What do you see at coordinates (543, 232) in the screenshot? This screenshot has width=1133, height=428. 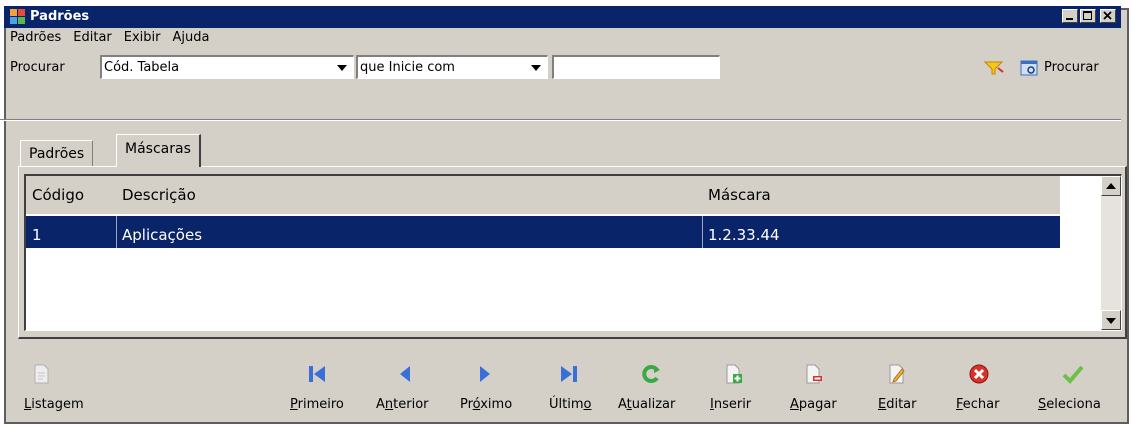 I see `table-row: 1 Aplicações 1.2.33.44` at bounding box center [543, 232].